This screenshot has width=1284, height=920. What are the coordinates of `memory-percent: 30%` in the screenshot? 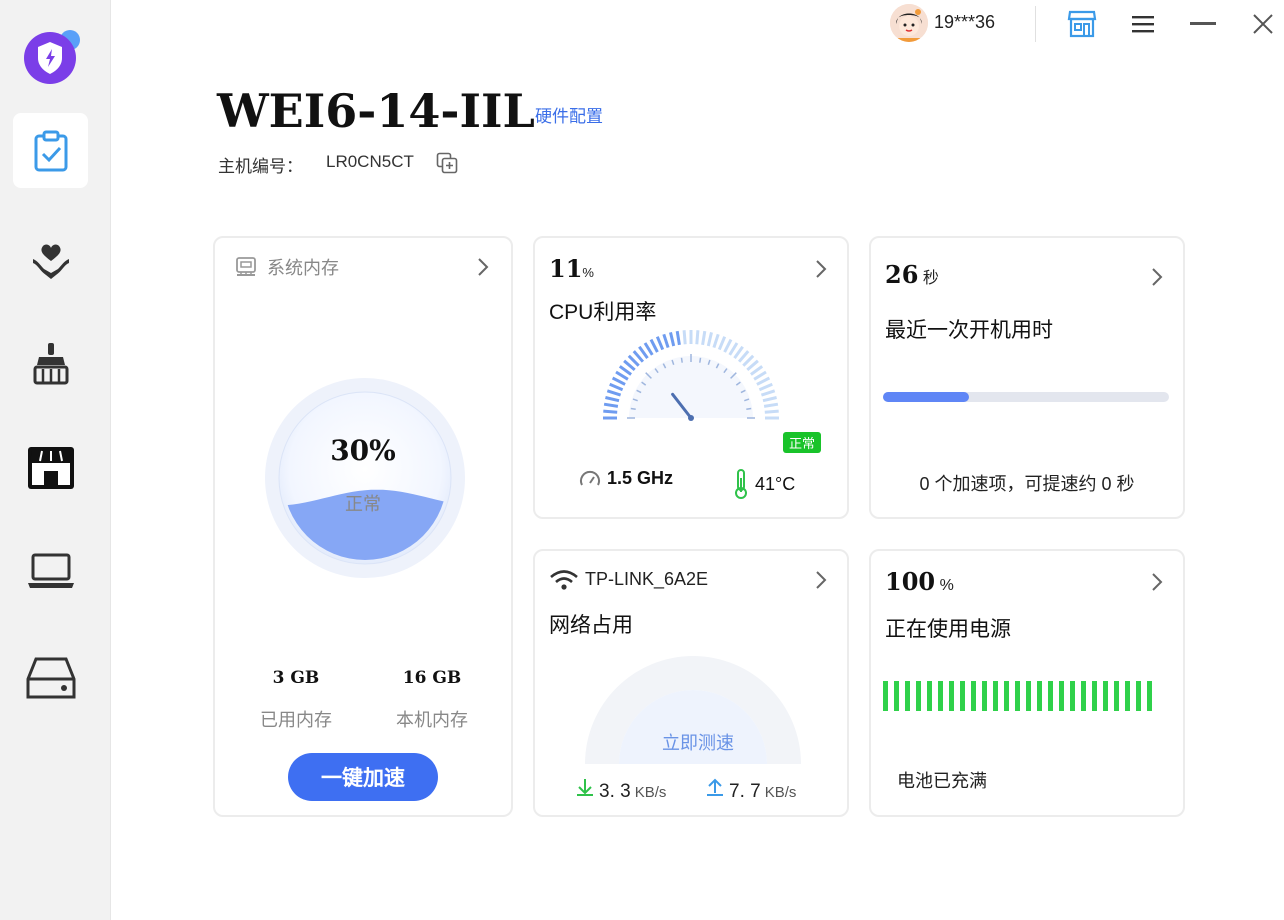 It's located at (363, 450).